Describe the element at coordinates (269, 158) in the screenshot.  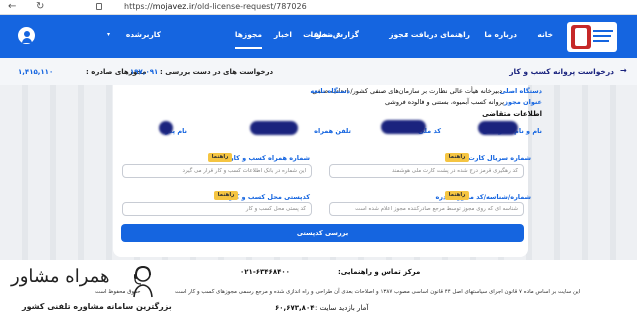
I see `business-mobile-label: شماره همراه کسب و کار` at that location.